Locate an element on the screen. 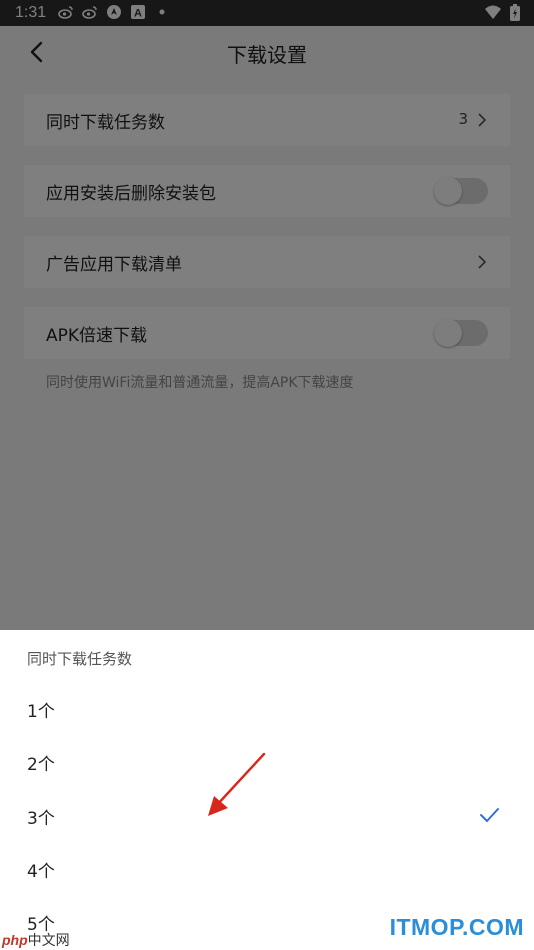  option-label: 2个 is located at coordinates (41, 765).